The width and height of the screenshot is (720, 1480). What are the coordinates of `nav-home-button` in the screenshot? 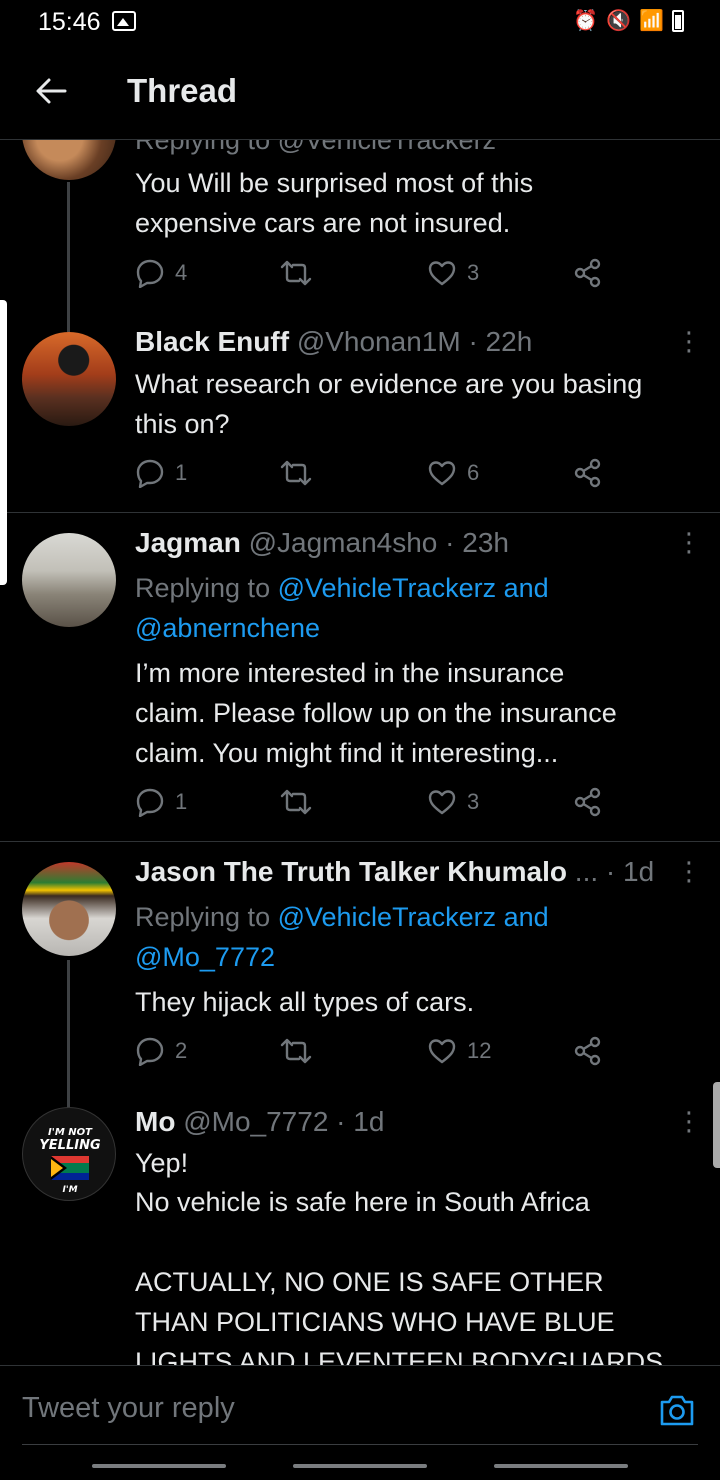 It's located at (360, 1466).